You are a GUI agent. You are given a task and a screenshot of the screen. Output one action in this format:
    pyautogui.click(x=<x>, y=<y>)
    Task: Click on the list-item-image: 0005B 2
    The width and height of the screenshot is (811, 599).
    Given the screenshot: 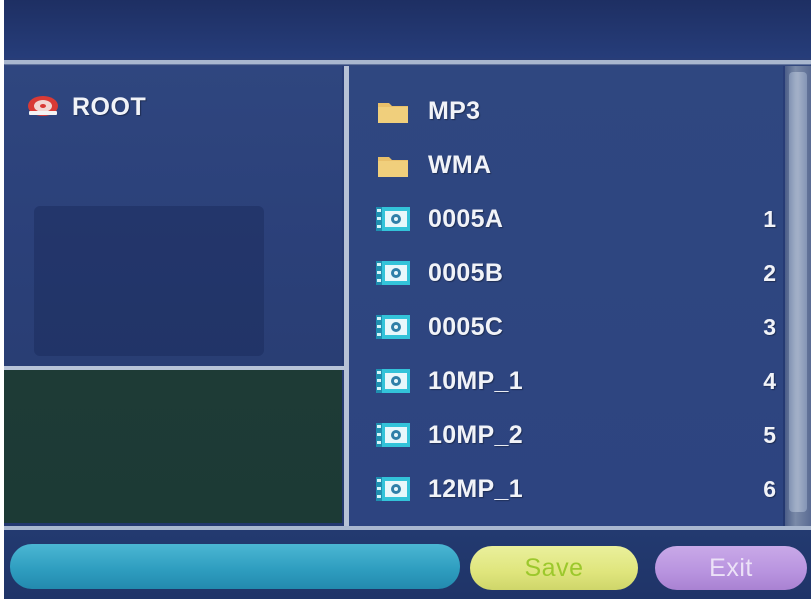 What is the action you would take?
    pyautogui.click(x=579, y=273)
    